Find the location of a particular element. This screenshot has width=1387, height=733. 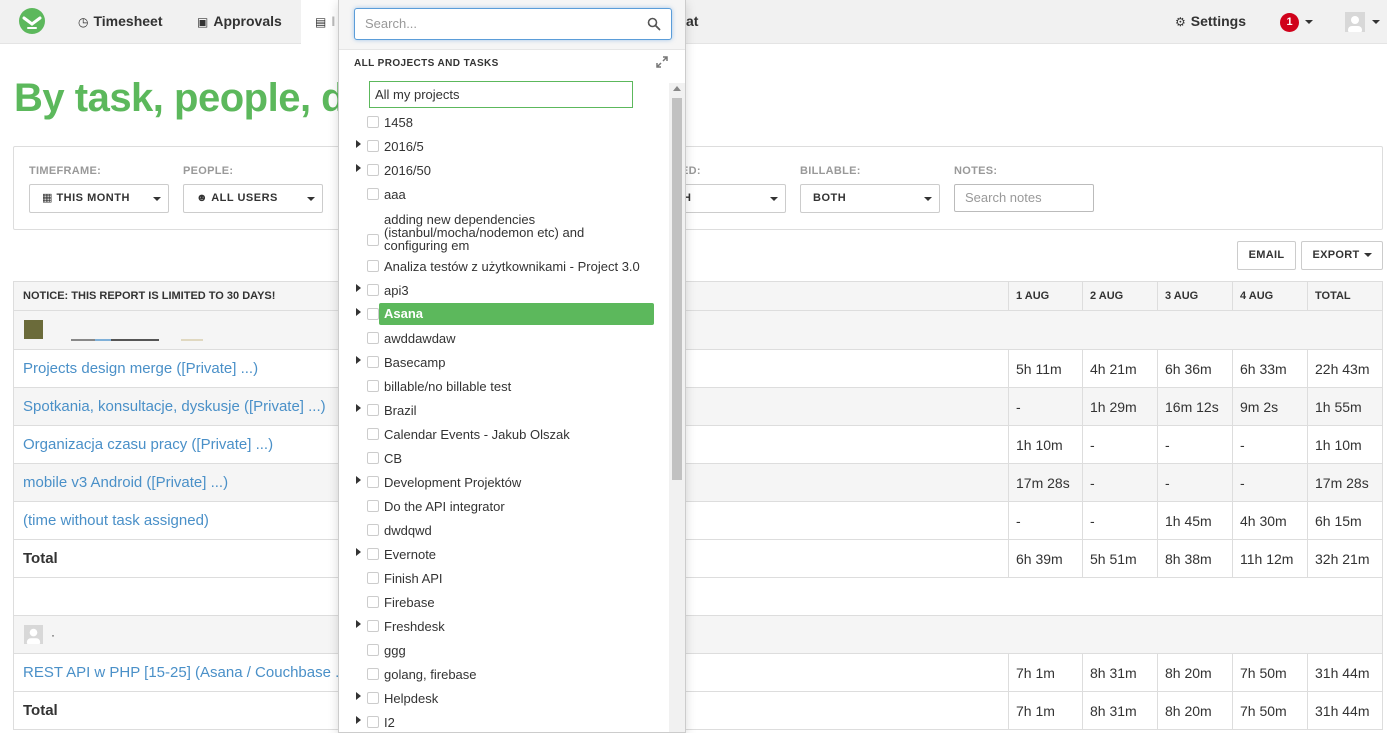

nav-settings: ⚙ Settings is located at coordinates (1210, 22).